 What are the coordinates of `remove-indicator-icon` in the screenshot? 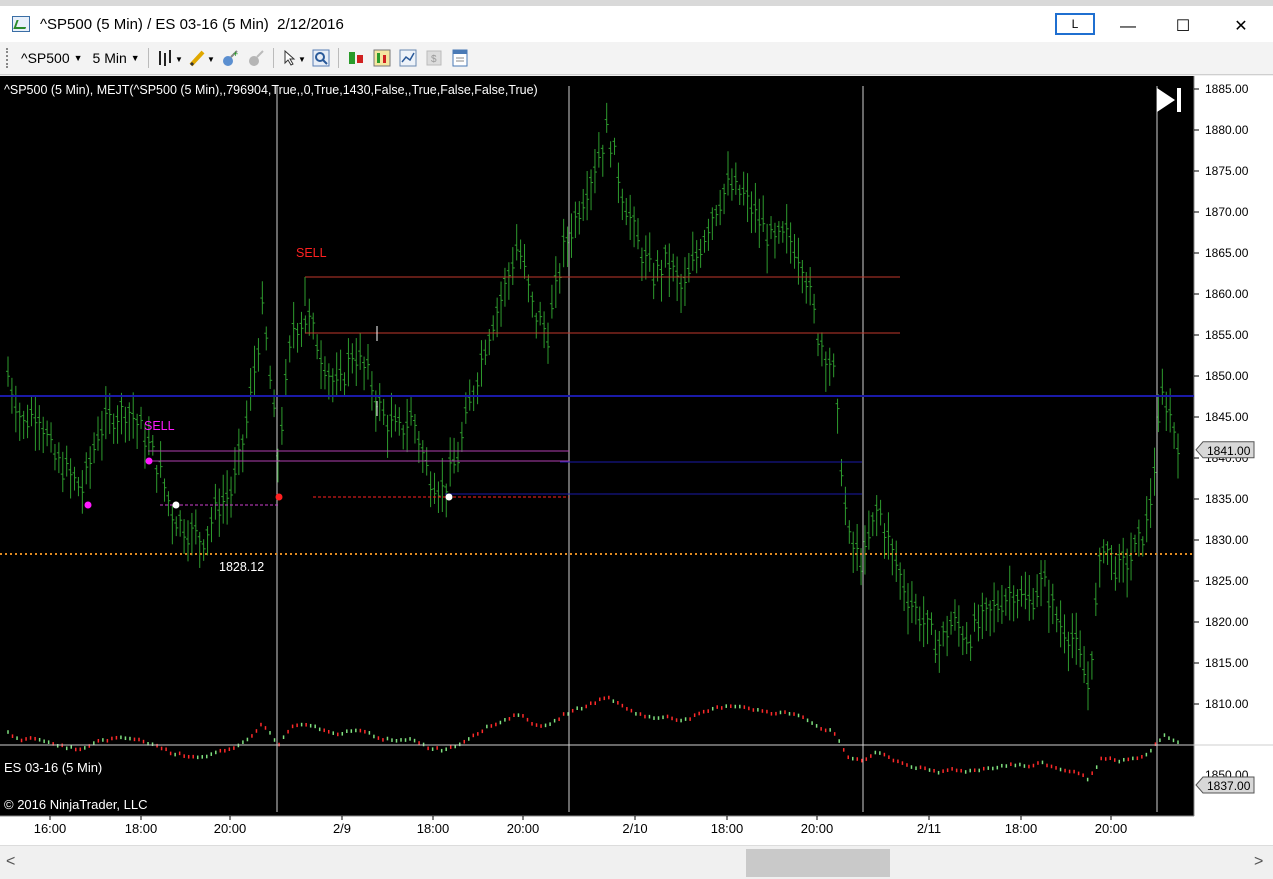 It's located at (256, 58).